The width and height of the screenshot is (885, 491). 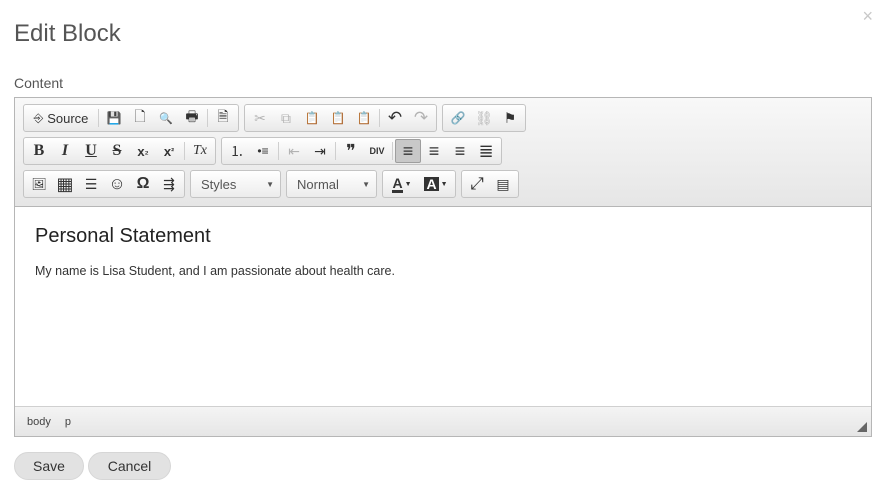 I want to click on blockquote-icon: ❞, so click(x=351, y=151).